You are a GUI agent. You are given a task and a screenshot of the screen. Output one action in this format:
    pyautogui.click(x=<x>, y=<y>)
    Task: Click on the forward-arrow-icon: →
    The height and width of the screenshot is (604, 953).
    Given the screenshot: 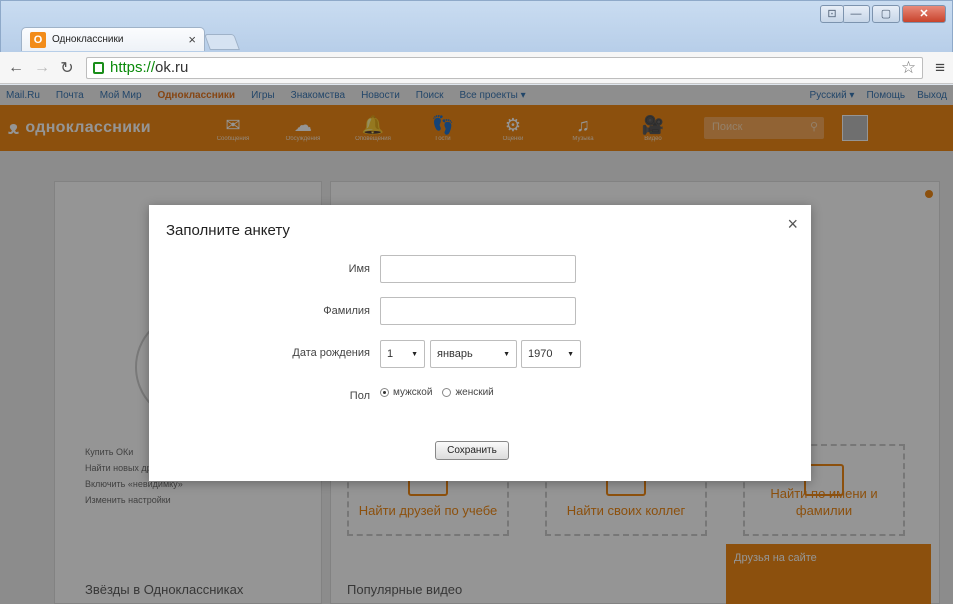 What is the action you would take?
    pyautogui.click(x=42, y=68)
    